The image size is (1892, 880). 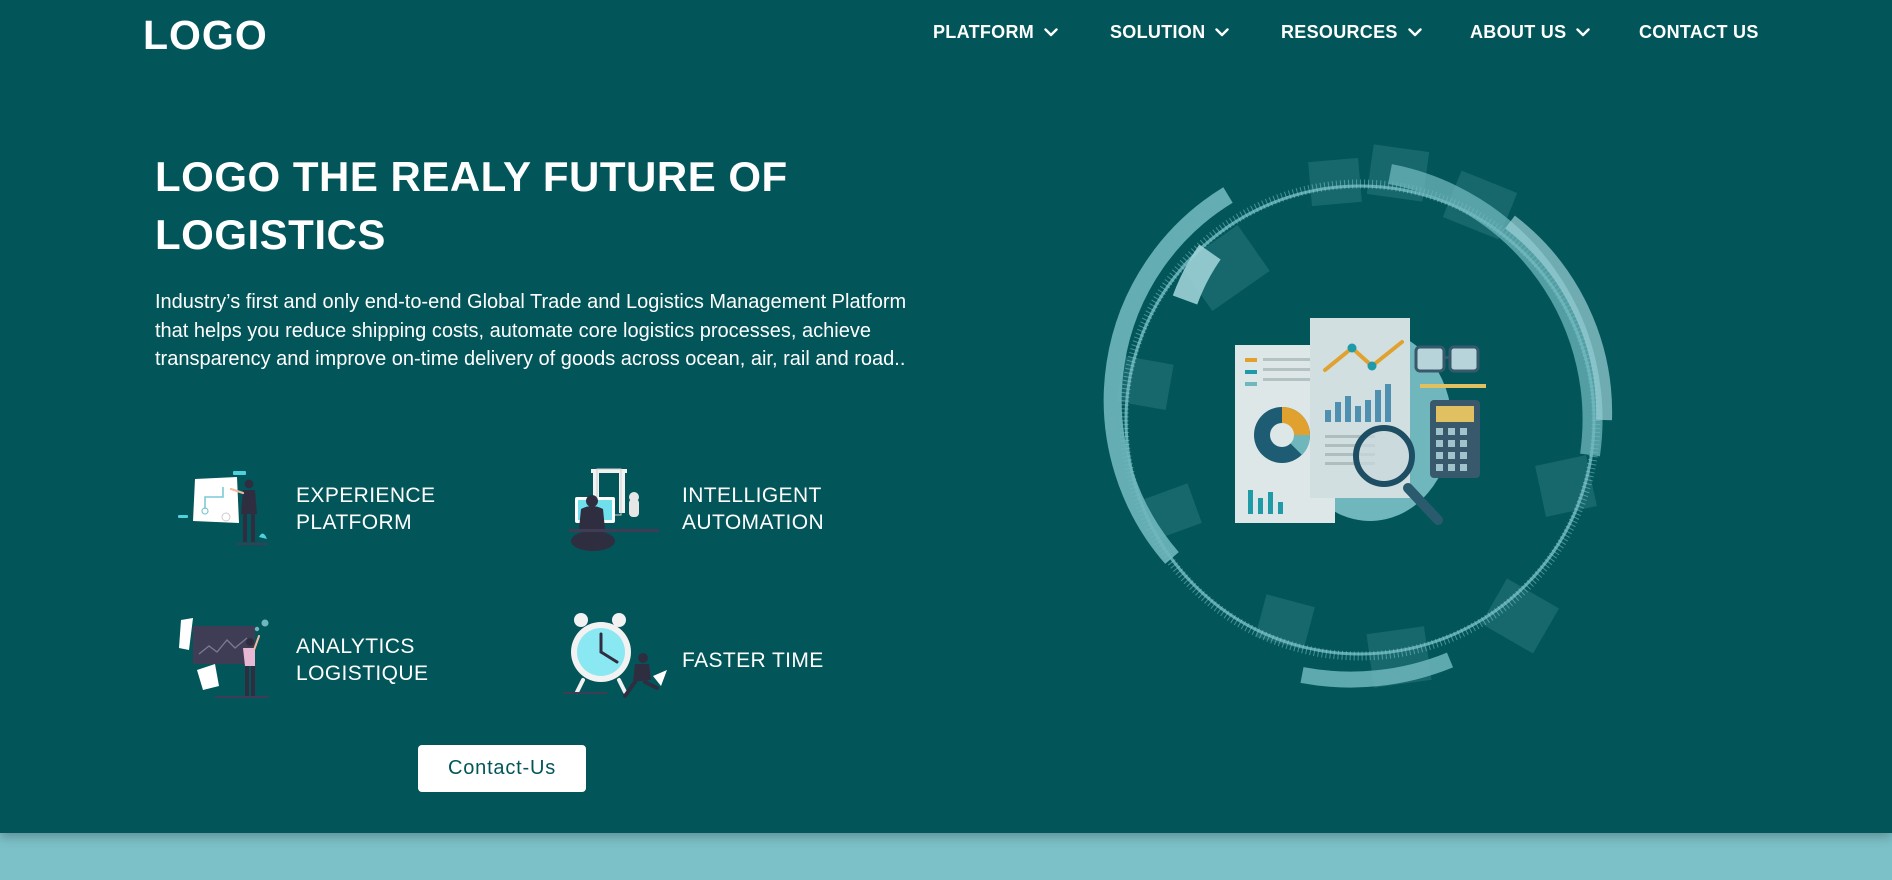 I want to click on feature-label: FASTER TIME, so click(x=777, y=660).